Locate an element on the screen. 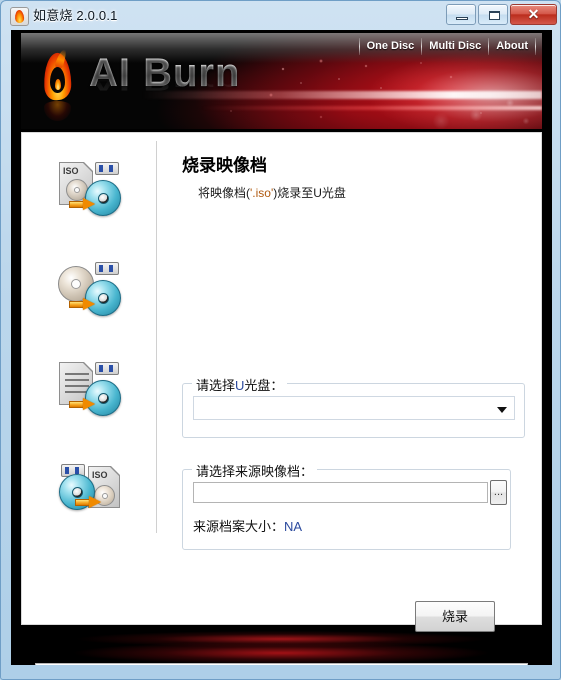  maximize-button is located at coordinates (493, 14).